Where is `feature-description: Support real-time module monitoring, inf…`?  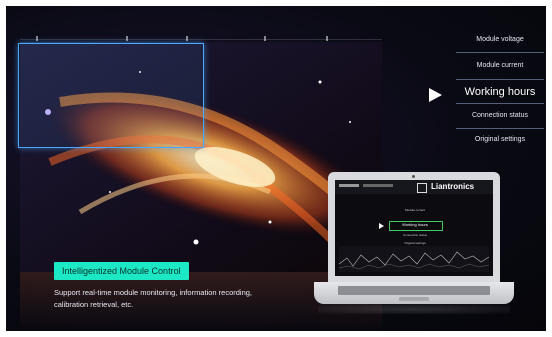 feature-description: Support real-time module monitoring, inf… is located at coordinates (153, 298).